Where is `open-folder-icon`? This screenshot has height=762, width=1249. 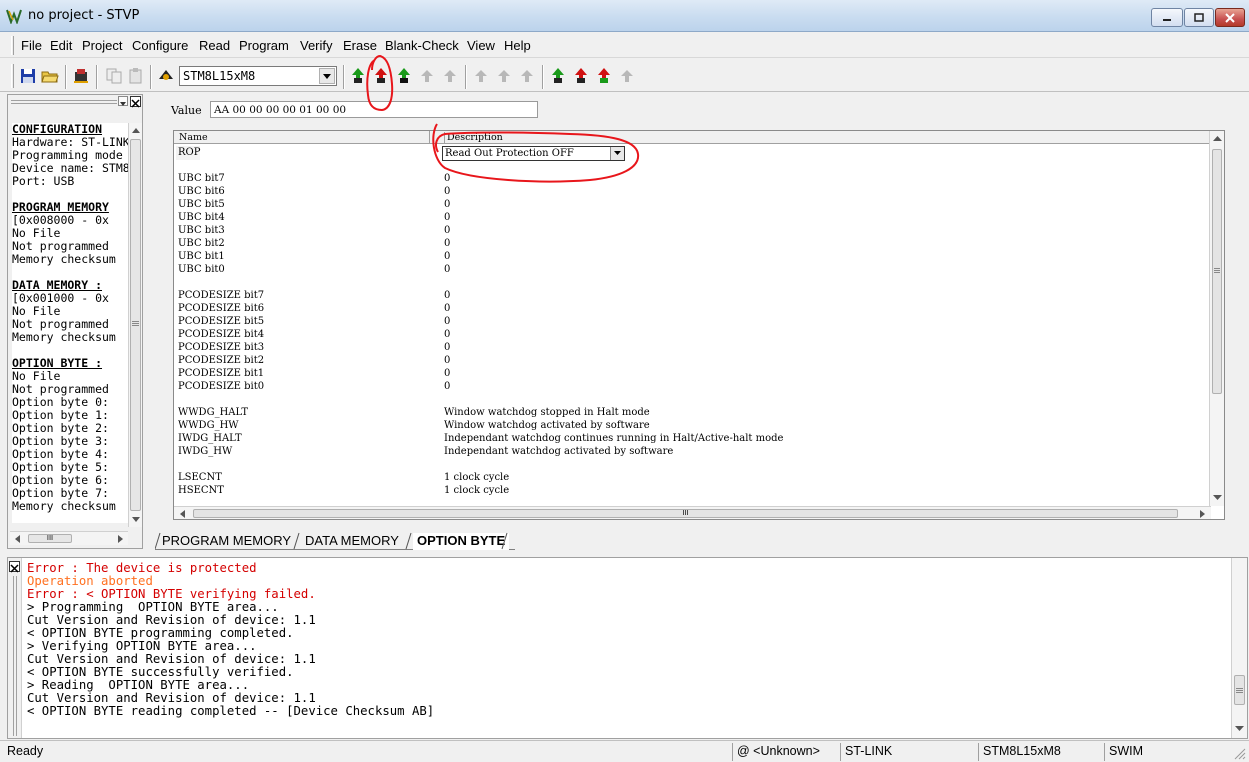 open-folder-icon is located at coordinates (50, 76).